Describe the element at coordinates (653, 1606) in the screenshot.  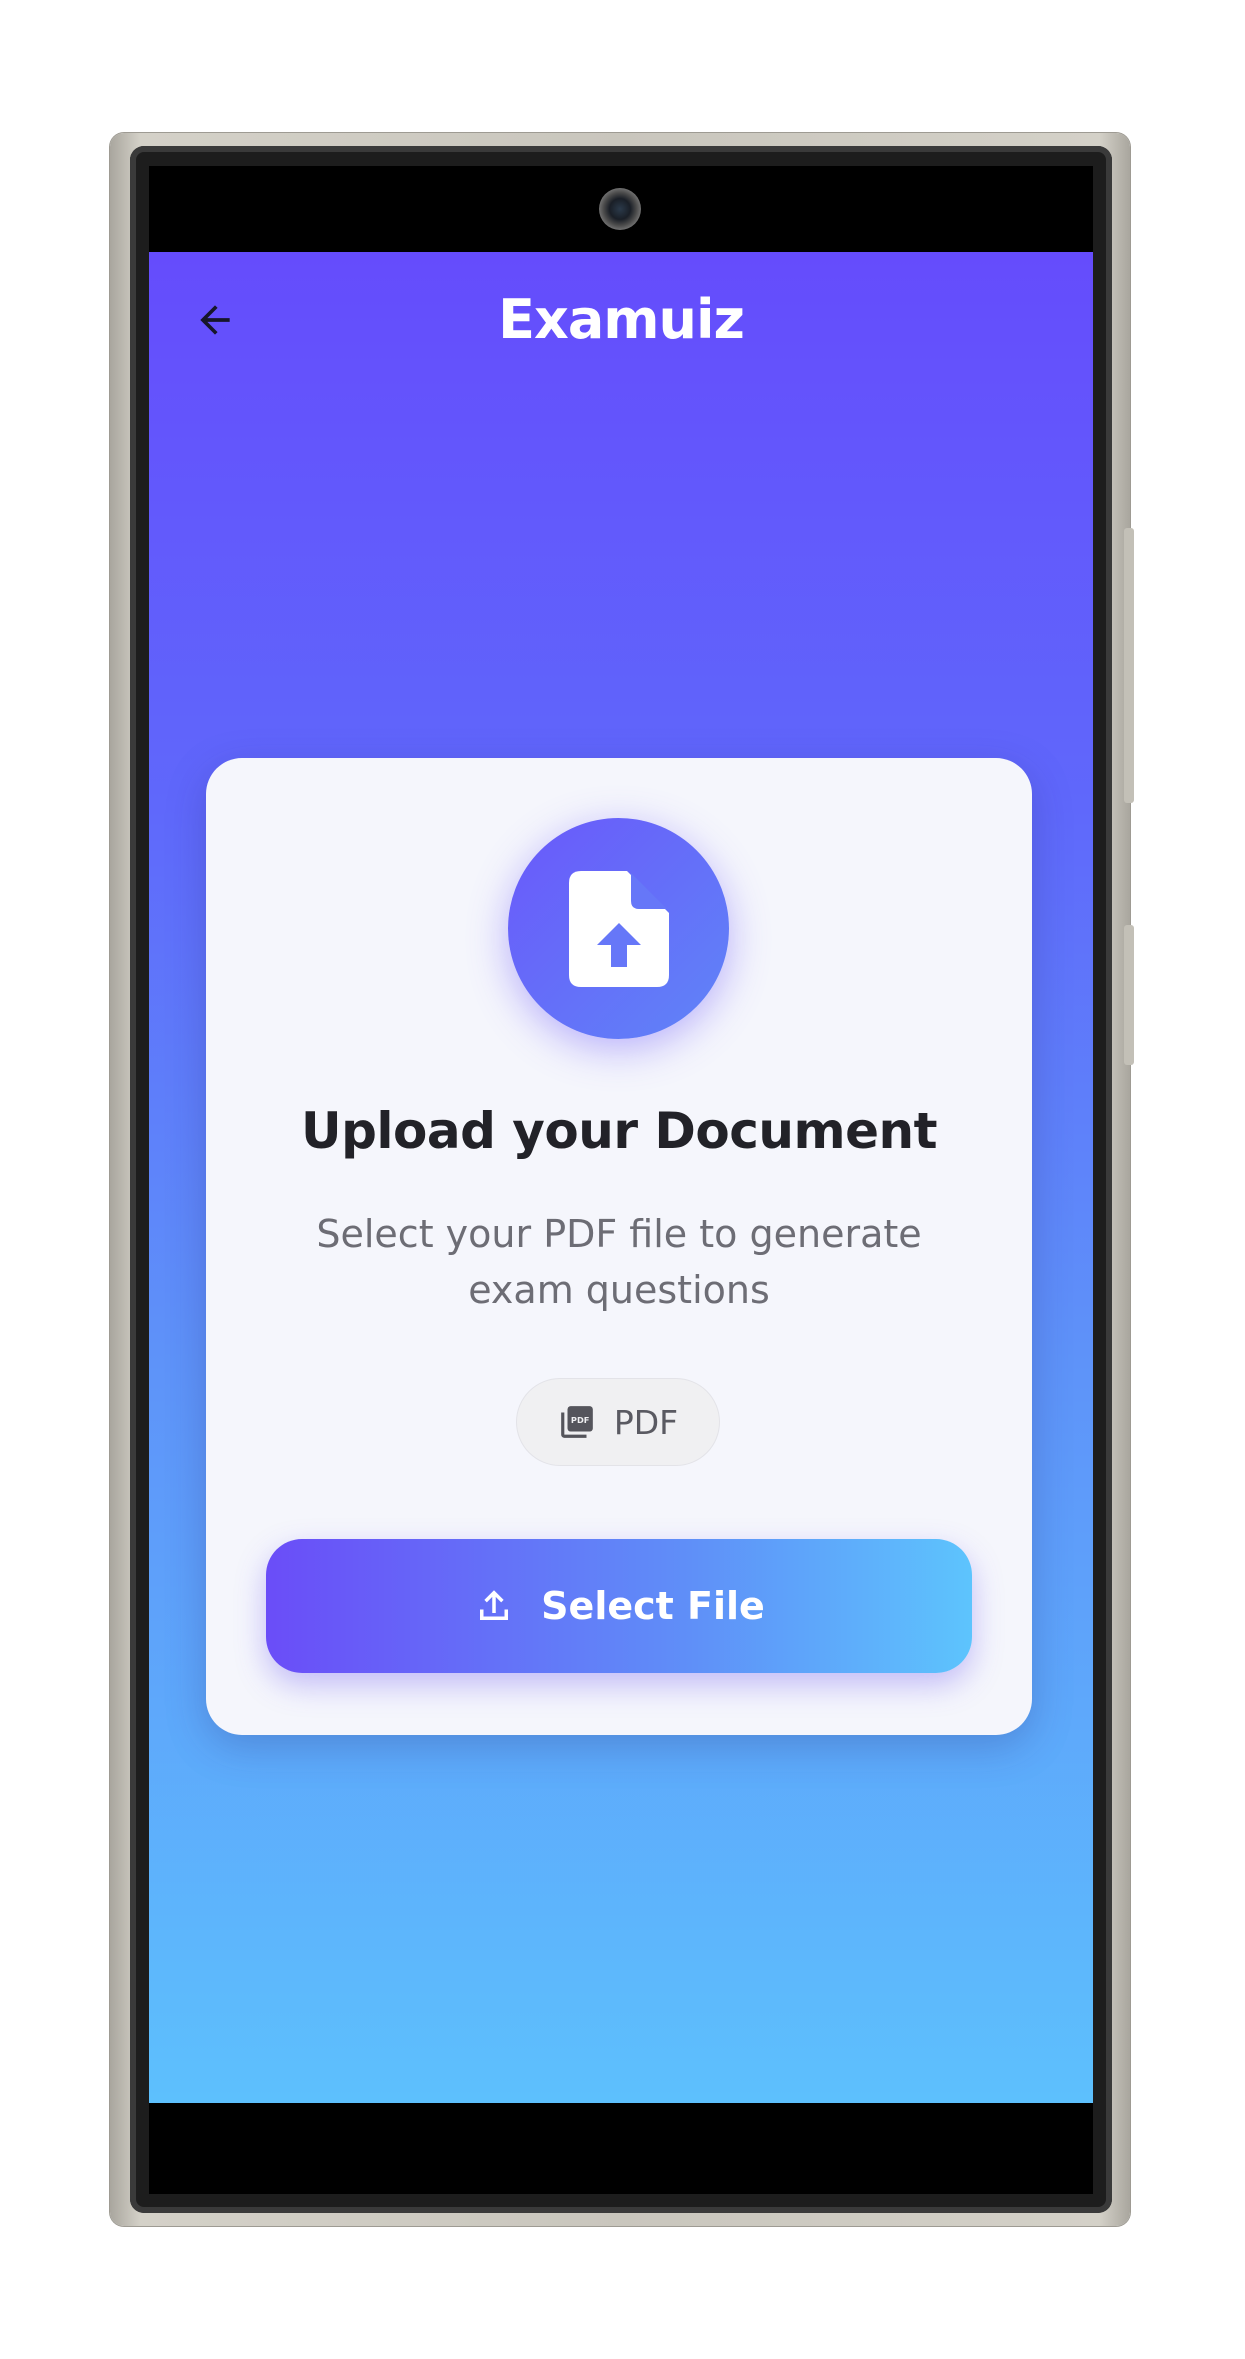
I see `select-file-label: Select File` at that location.